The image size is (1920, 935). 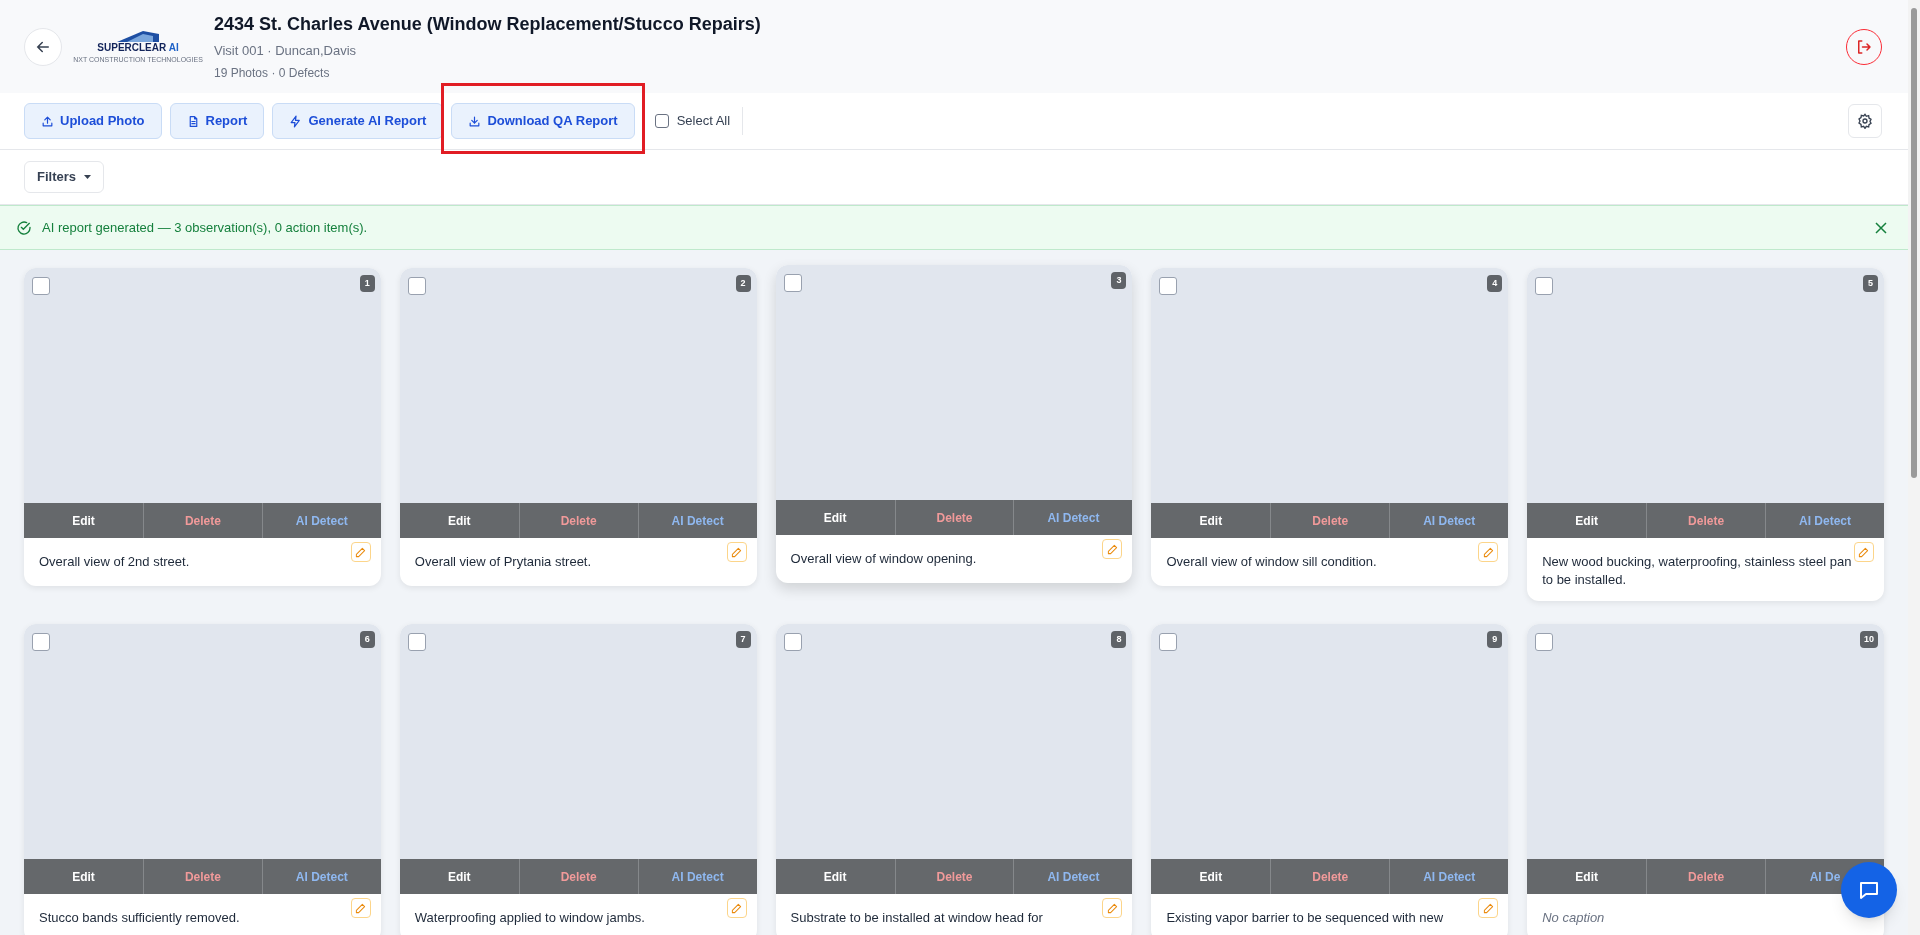 I want to click on photo-caption: Existing vapor barrier to be sequenced with new, so click(x=1305, y=918).